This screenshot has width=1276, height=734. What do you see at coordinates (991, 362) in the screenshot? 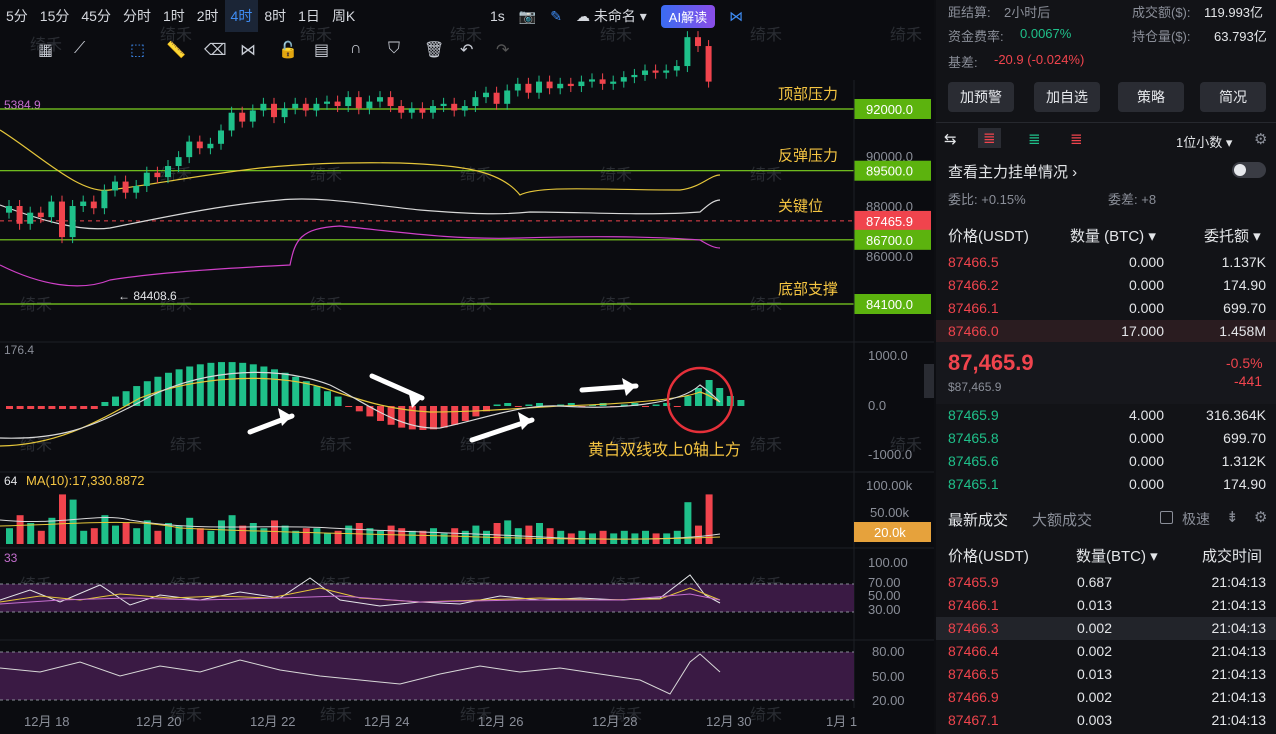
I see `last-price: 87,465.9` at bounding box center [991, 362].